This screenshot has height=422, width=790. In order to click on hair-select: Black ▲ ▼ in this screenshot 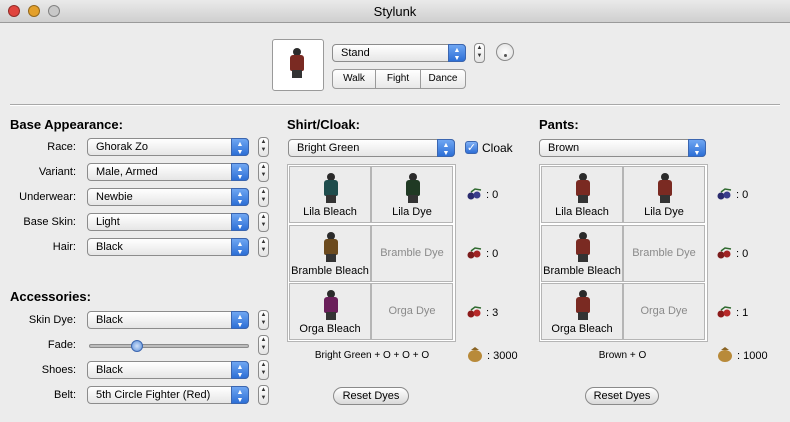, I will do `click(168, 247)`.